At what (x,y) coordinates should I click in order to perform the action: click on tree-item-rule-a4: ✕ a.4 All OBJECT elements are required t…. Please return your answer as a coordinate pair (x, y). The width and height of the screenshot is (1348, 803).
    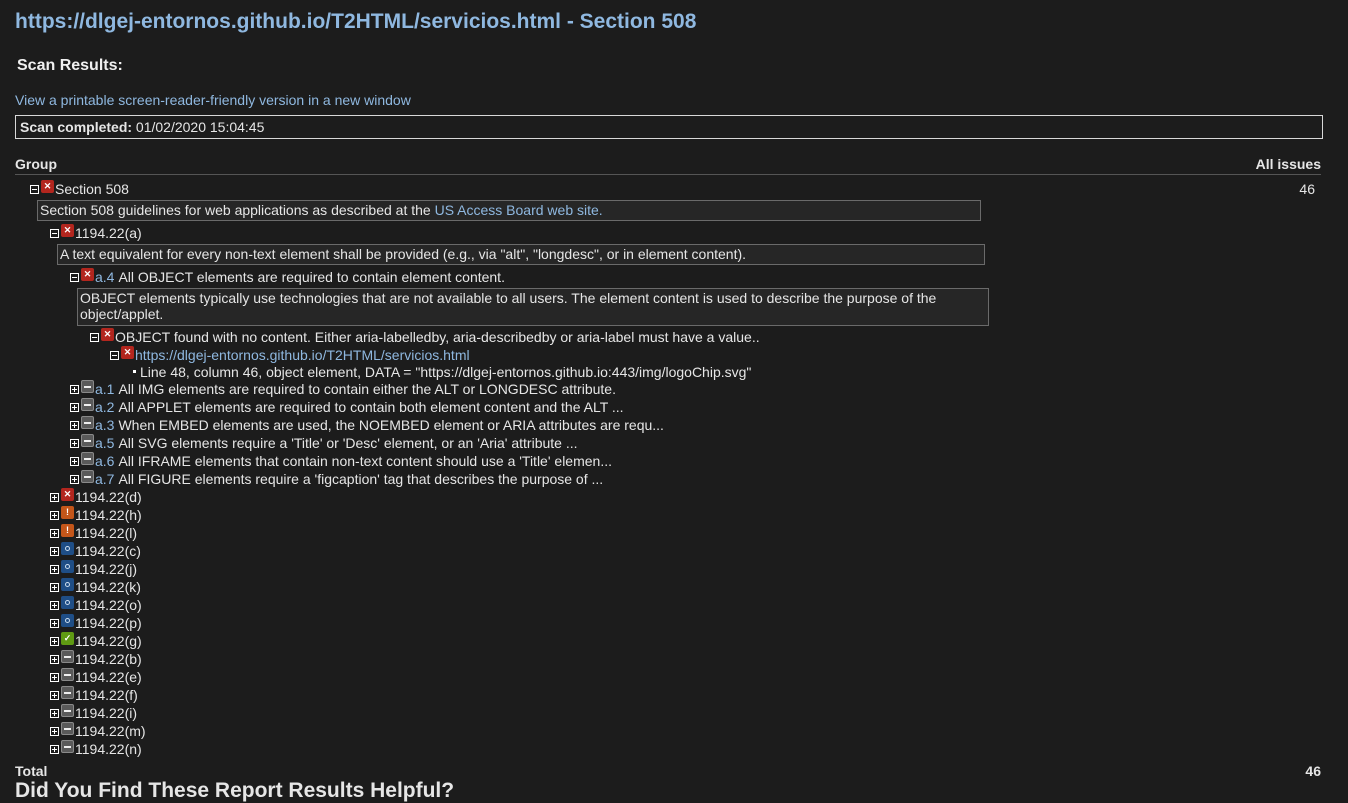
    Looking at the image, I should click on (287, 277).